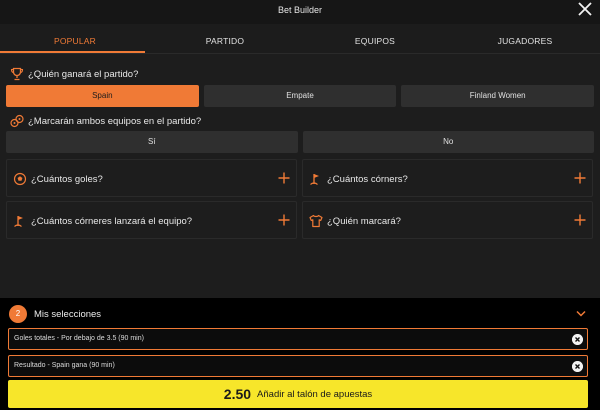 The height and width of the screenshot is (410, 600). I want to click on market-scorer-label: ¿Quién marcará?, so click(364, 221).